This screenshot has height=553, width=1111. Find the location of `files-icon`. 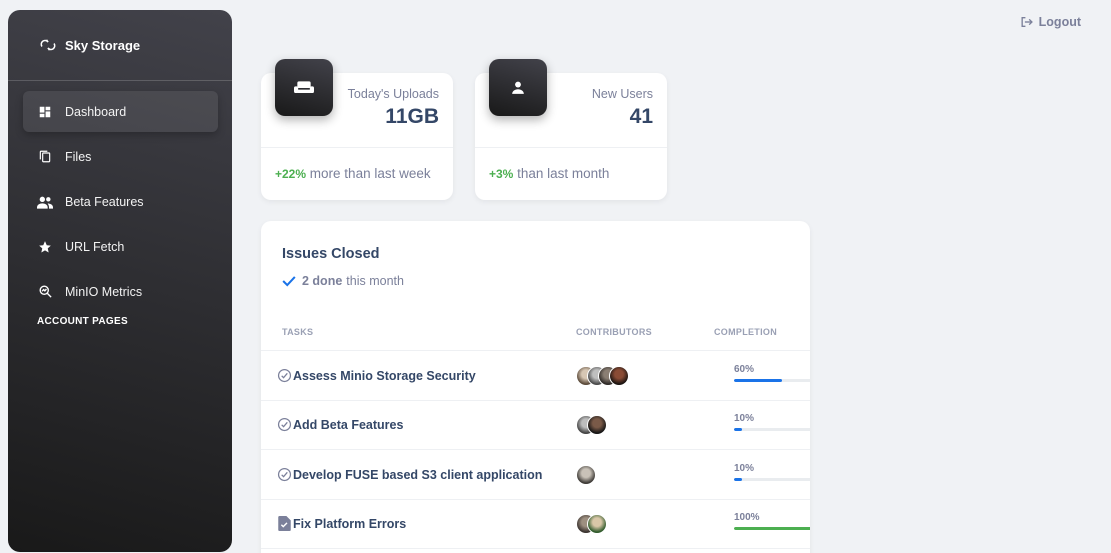

files-icon is located at coordinates (45, 157).